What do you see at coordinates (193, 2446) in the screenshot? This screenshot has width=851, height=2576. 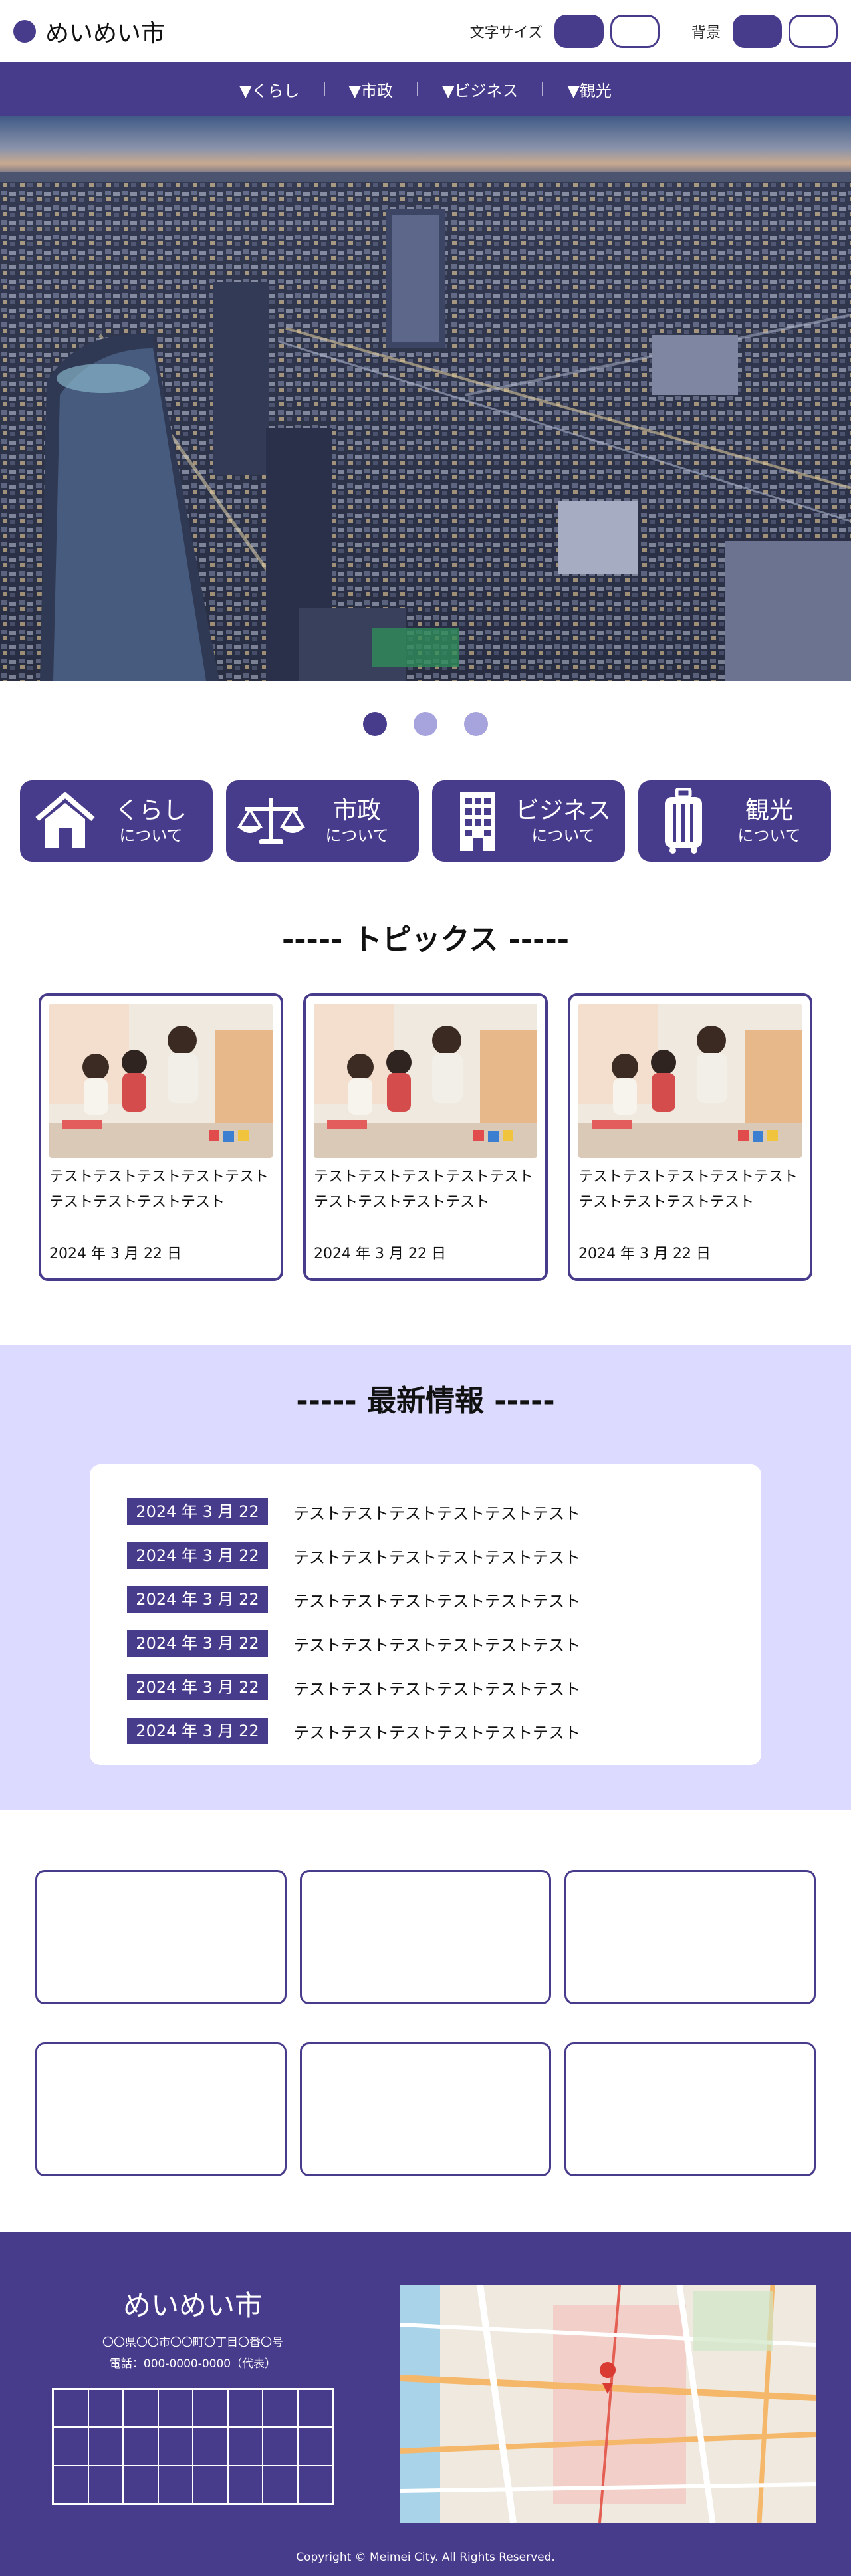 I see `footer-calendar` at bounding box center [193, 2446].